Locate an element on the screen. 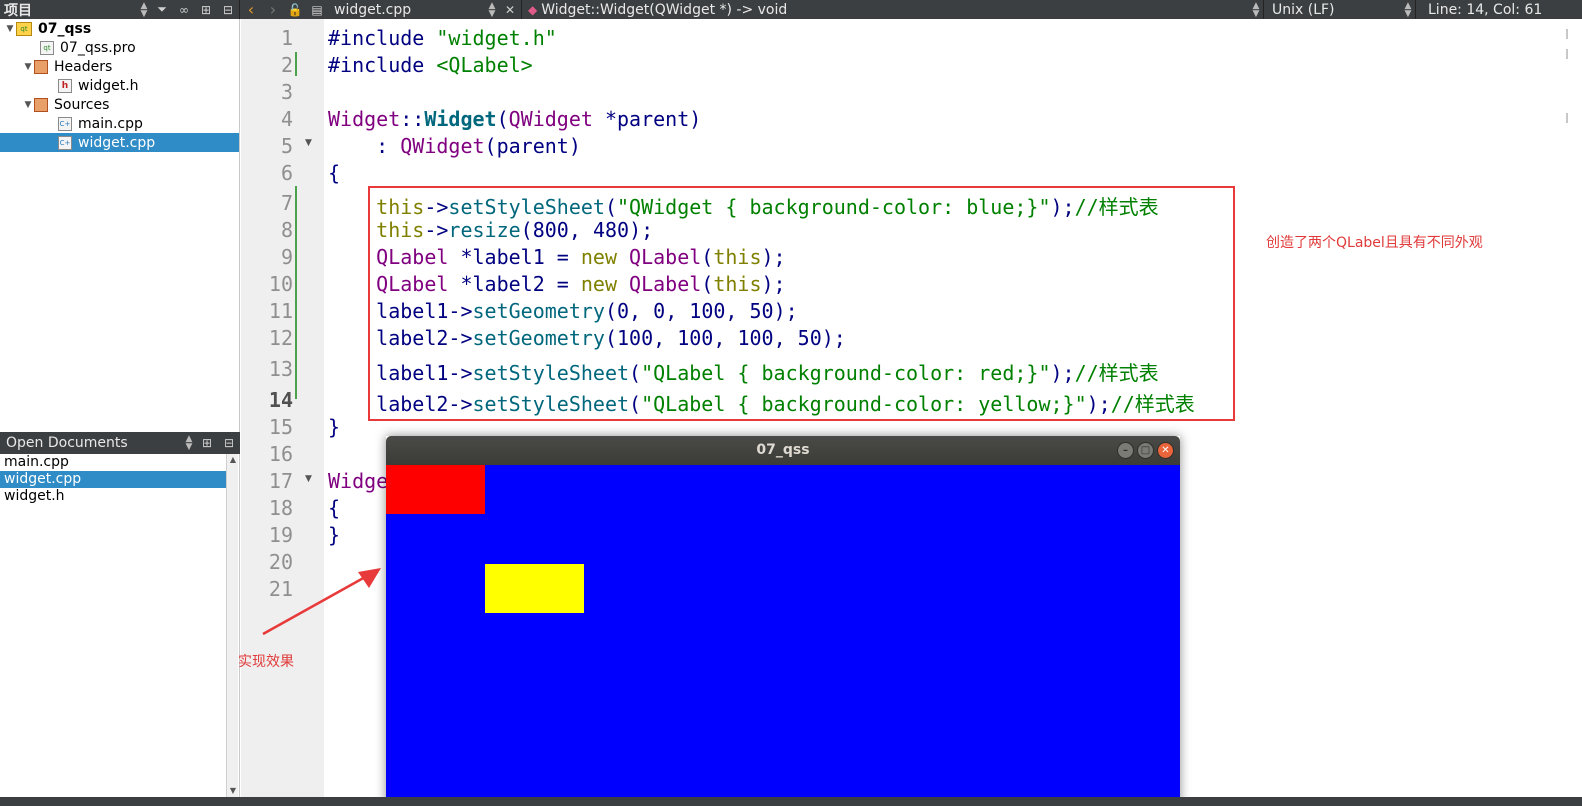 The height and width of the screenshot is (806, 1582). code-line: : QWidget(parent) is located at coordinates (454, 146).